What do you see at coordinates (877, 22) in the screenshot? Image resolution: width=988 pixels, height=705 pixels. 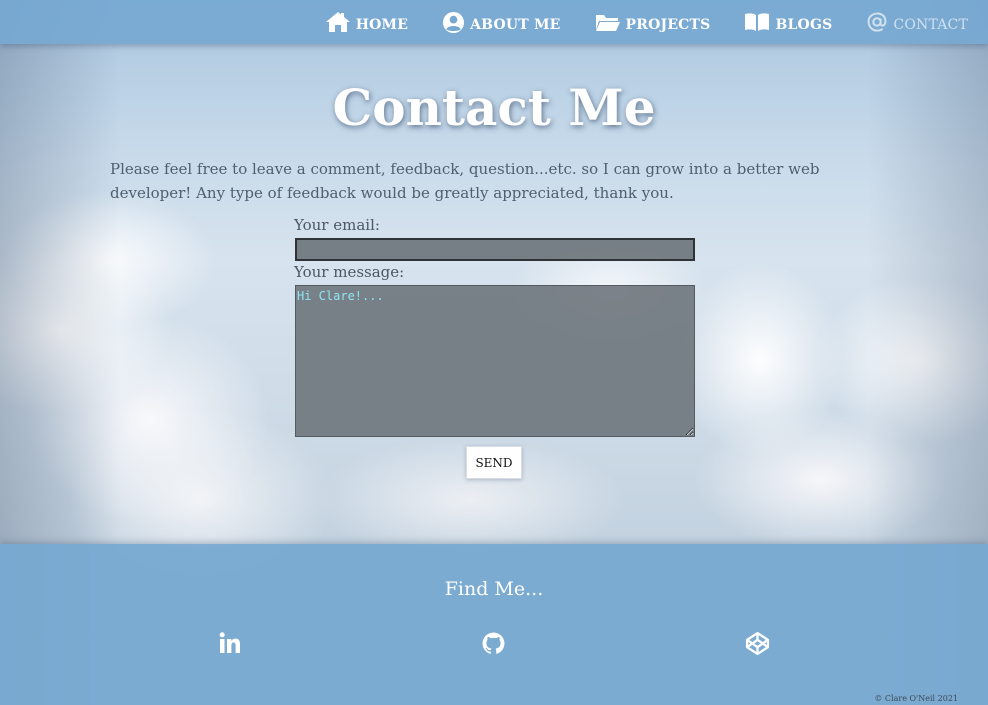 I see `at-icon` at bounding box center [877, 22].